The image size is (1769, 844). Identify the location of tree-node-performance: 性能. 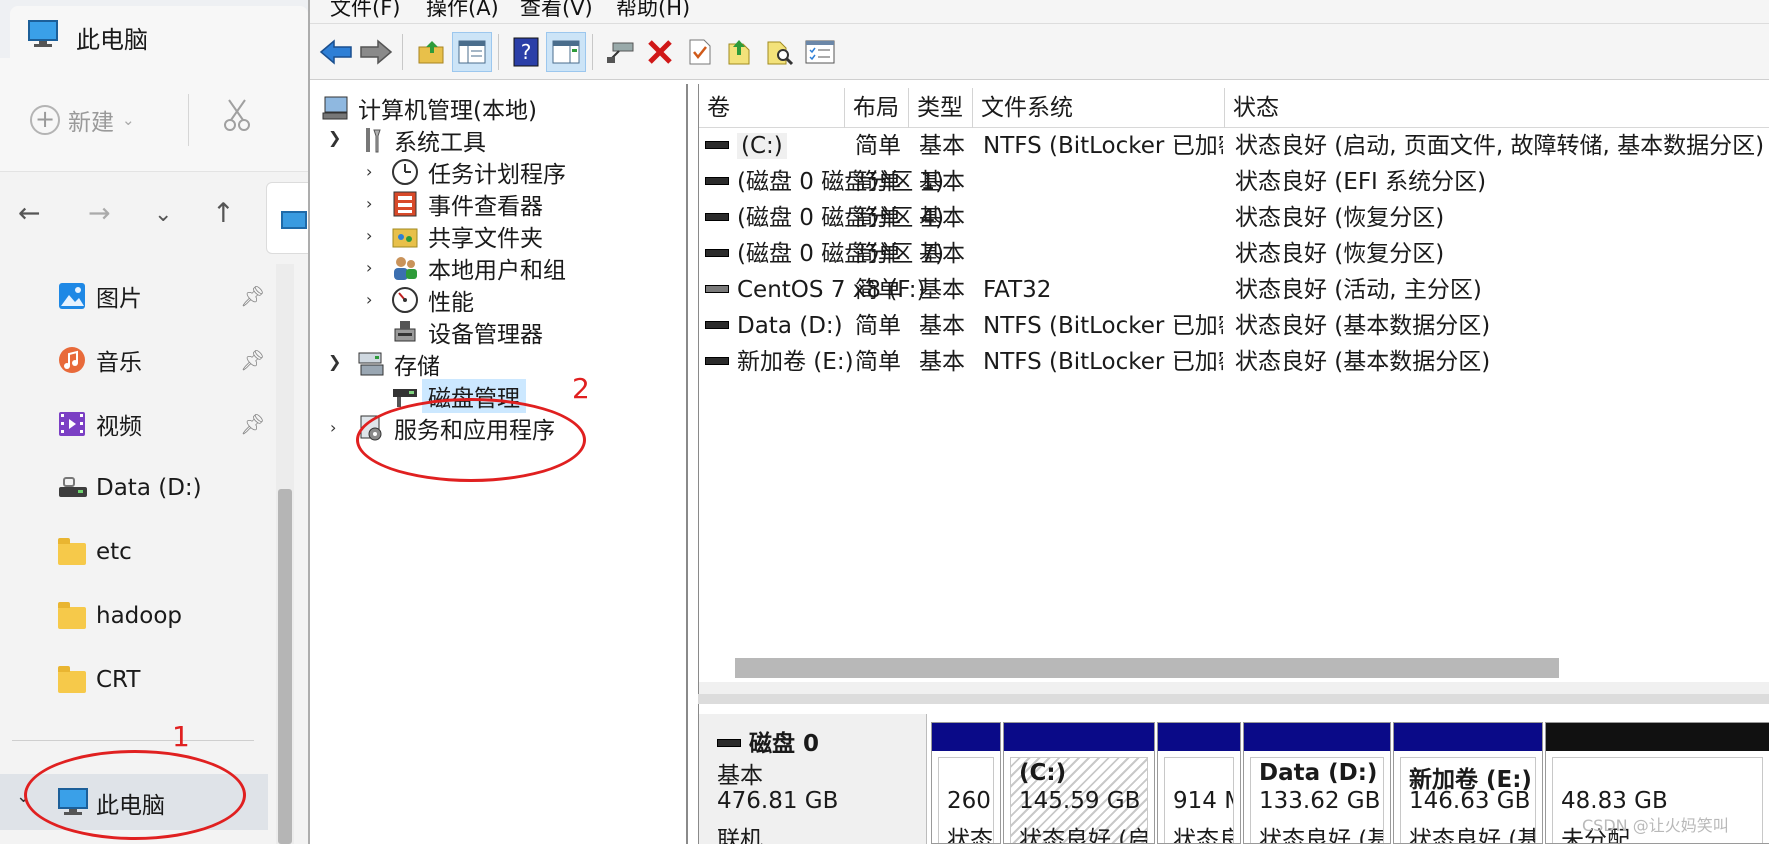
(432, 300).